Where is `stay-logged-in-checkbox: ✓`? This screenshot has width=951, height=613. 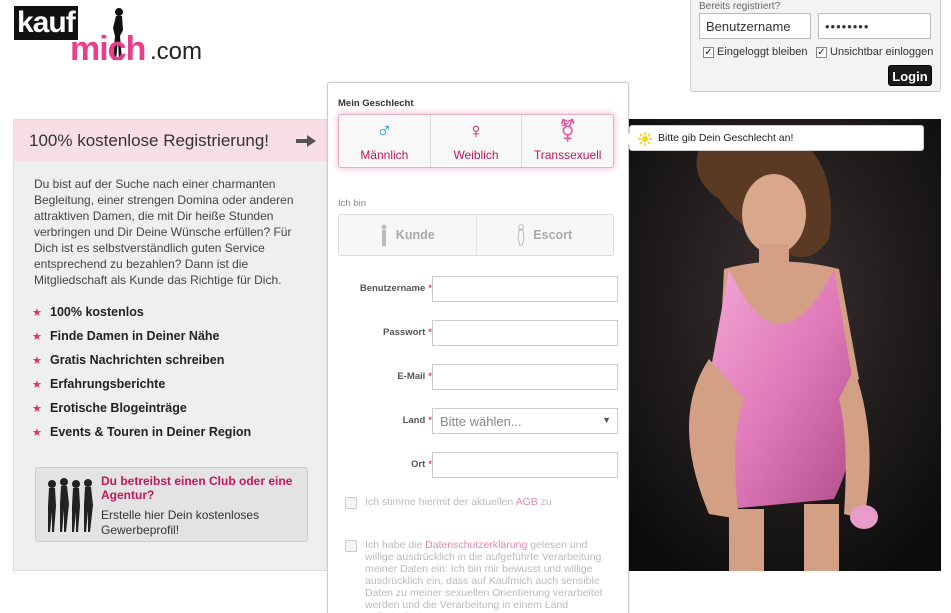
stay-logged-in-checkbox: ✓ is located at coordinates (708, 52).